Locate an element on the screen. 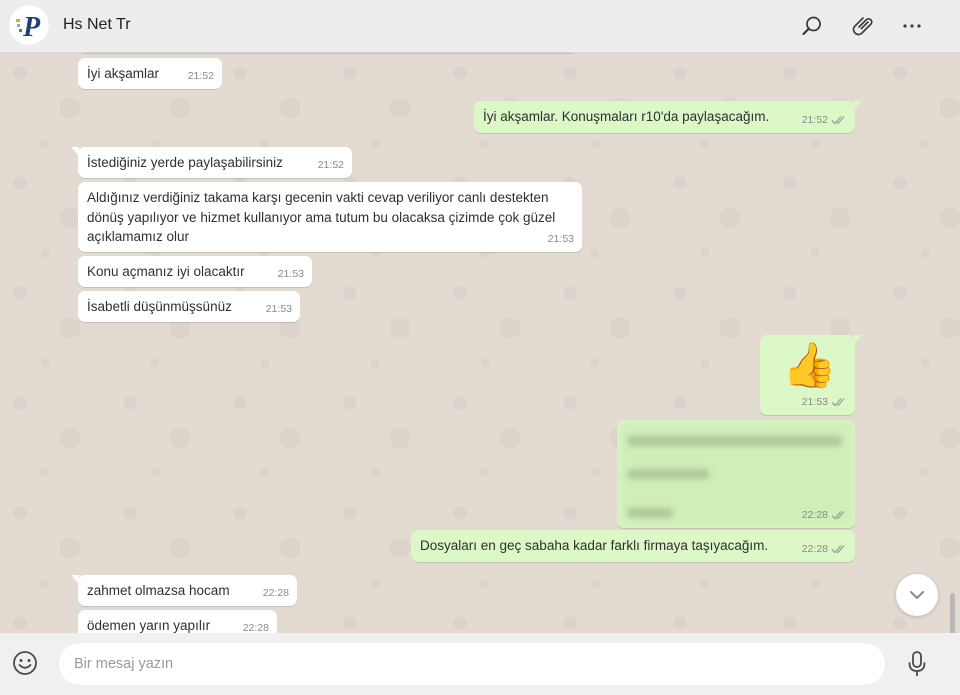 The height and width of the screenshot is (695, 960). search-button is located at coordinates (812, 26).